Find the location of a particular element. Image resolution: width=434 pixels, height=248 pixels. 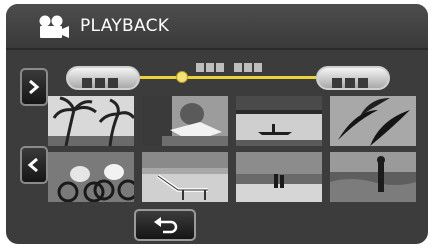

page-title: PLAYBACK is located at coordinates (125, 26).